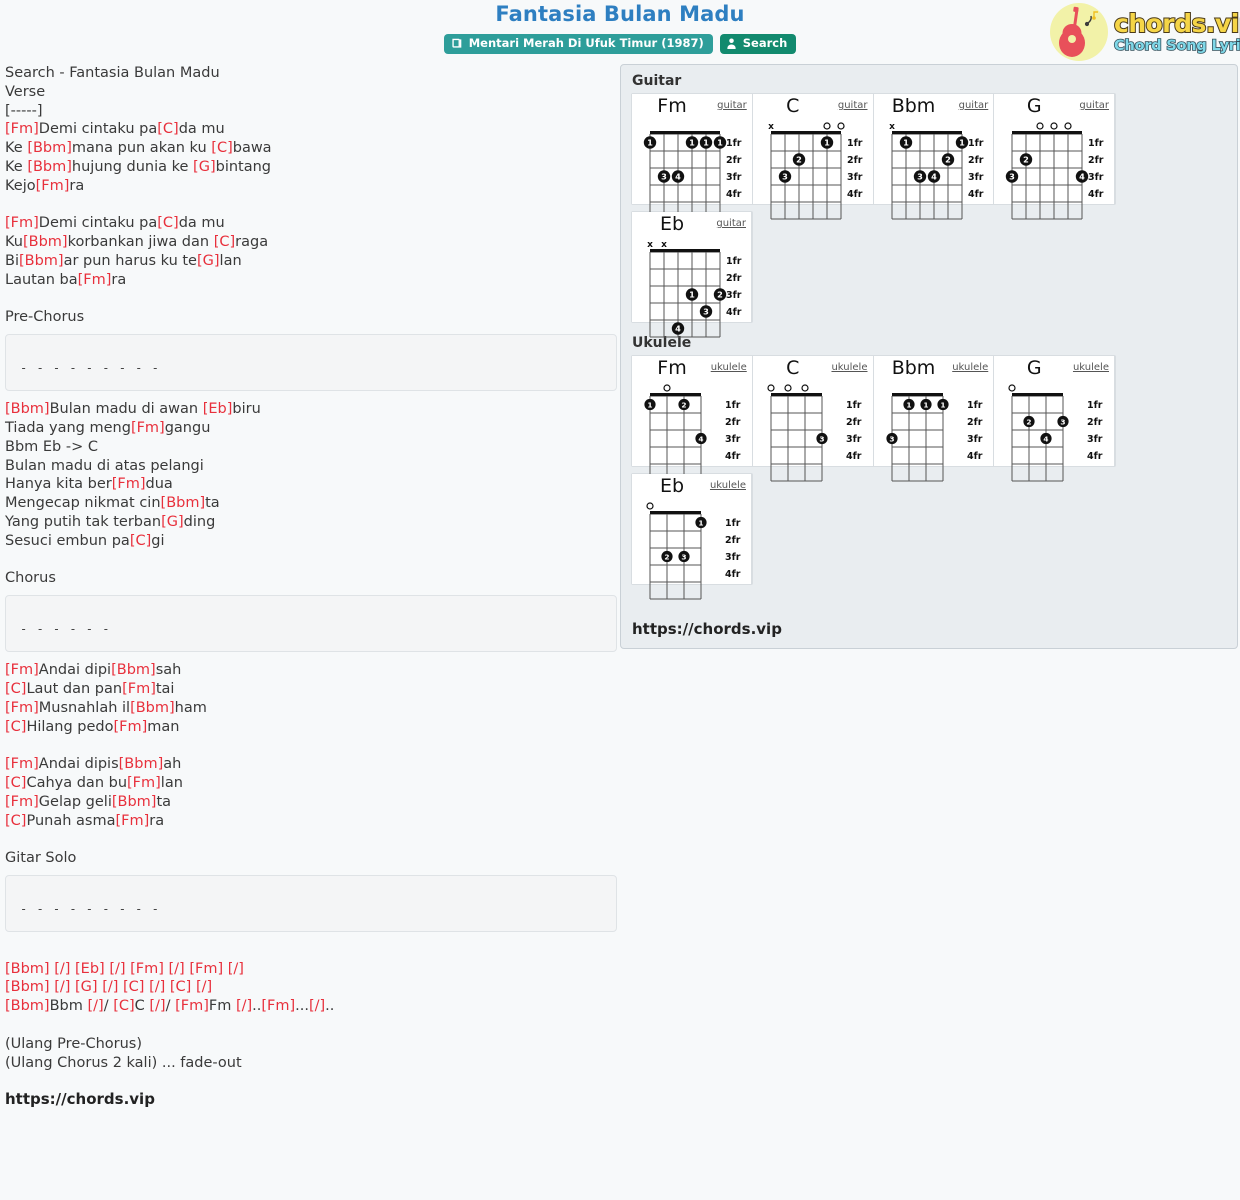 The image size is (1240, 1200). Describe the element at coordinates (66, 279) in the screenshot. I see `lyric-line: Lautan ba[Fm]ra` at that location.